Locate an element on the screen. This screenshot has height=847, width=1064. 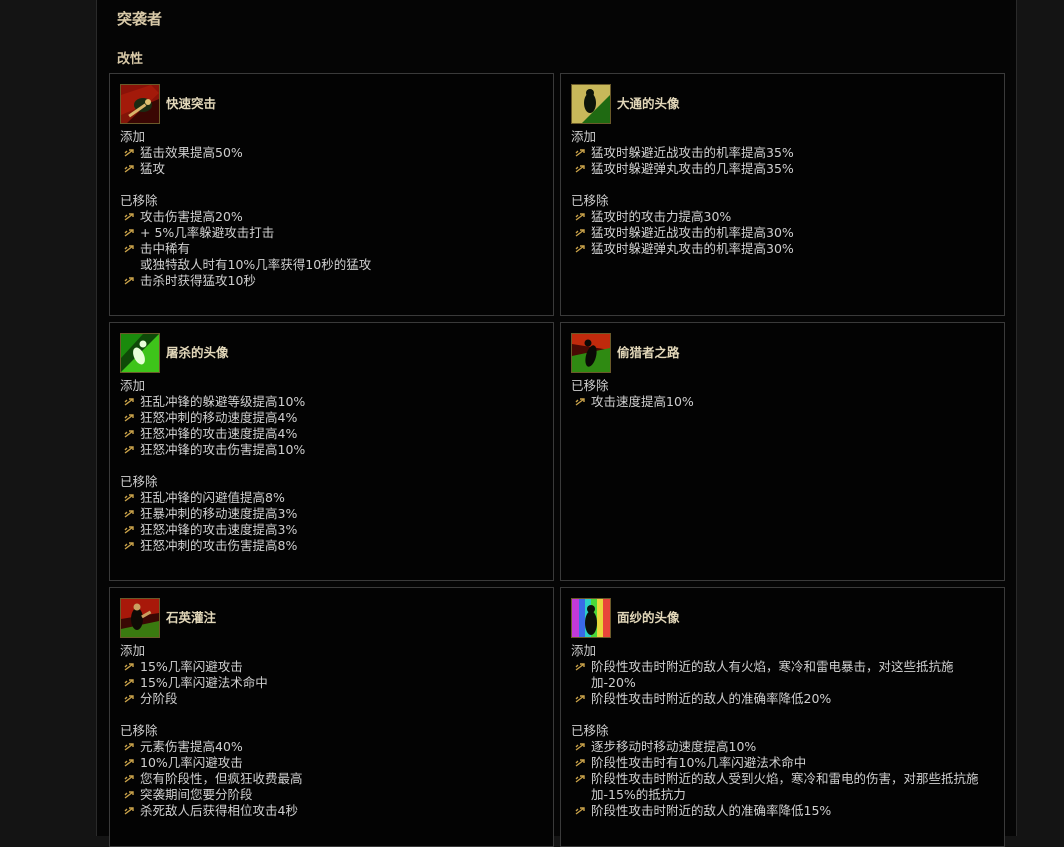
list-item: 杀死敌人后获得相位攻击4秒 is located at coordinates (333, 811).